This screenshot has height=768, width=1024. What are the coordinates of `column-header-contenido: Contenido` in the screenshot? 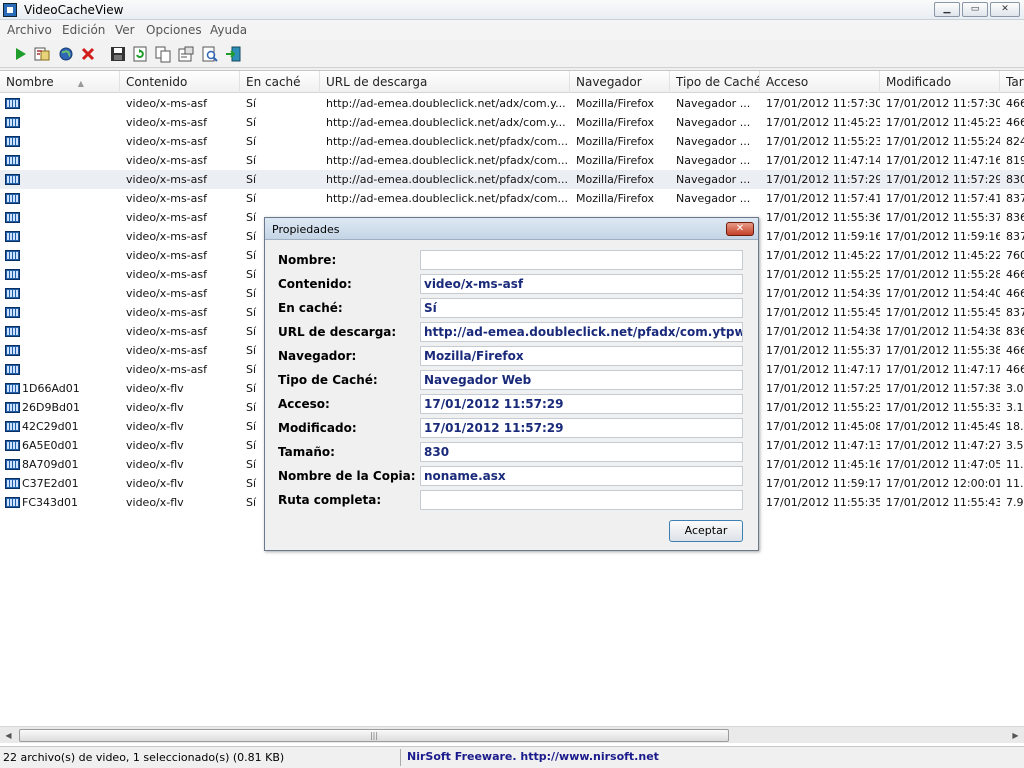 It's located at (180, 82).